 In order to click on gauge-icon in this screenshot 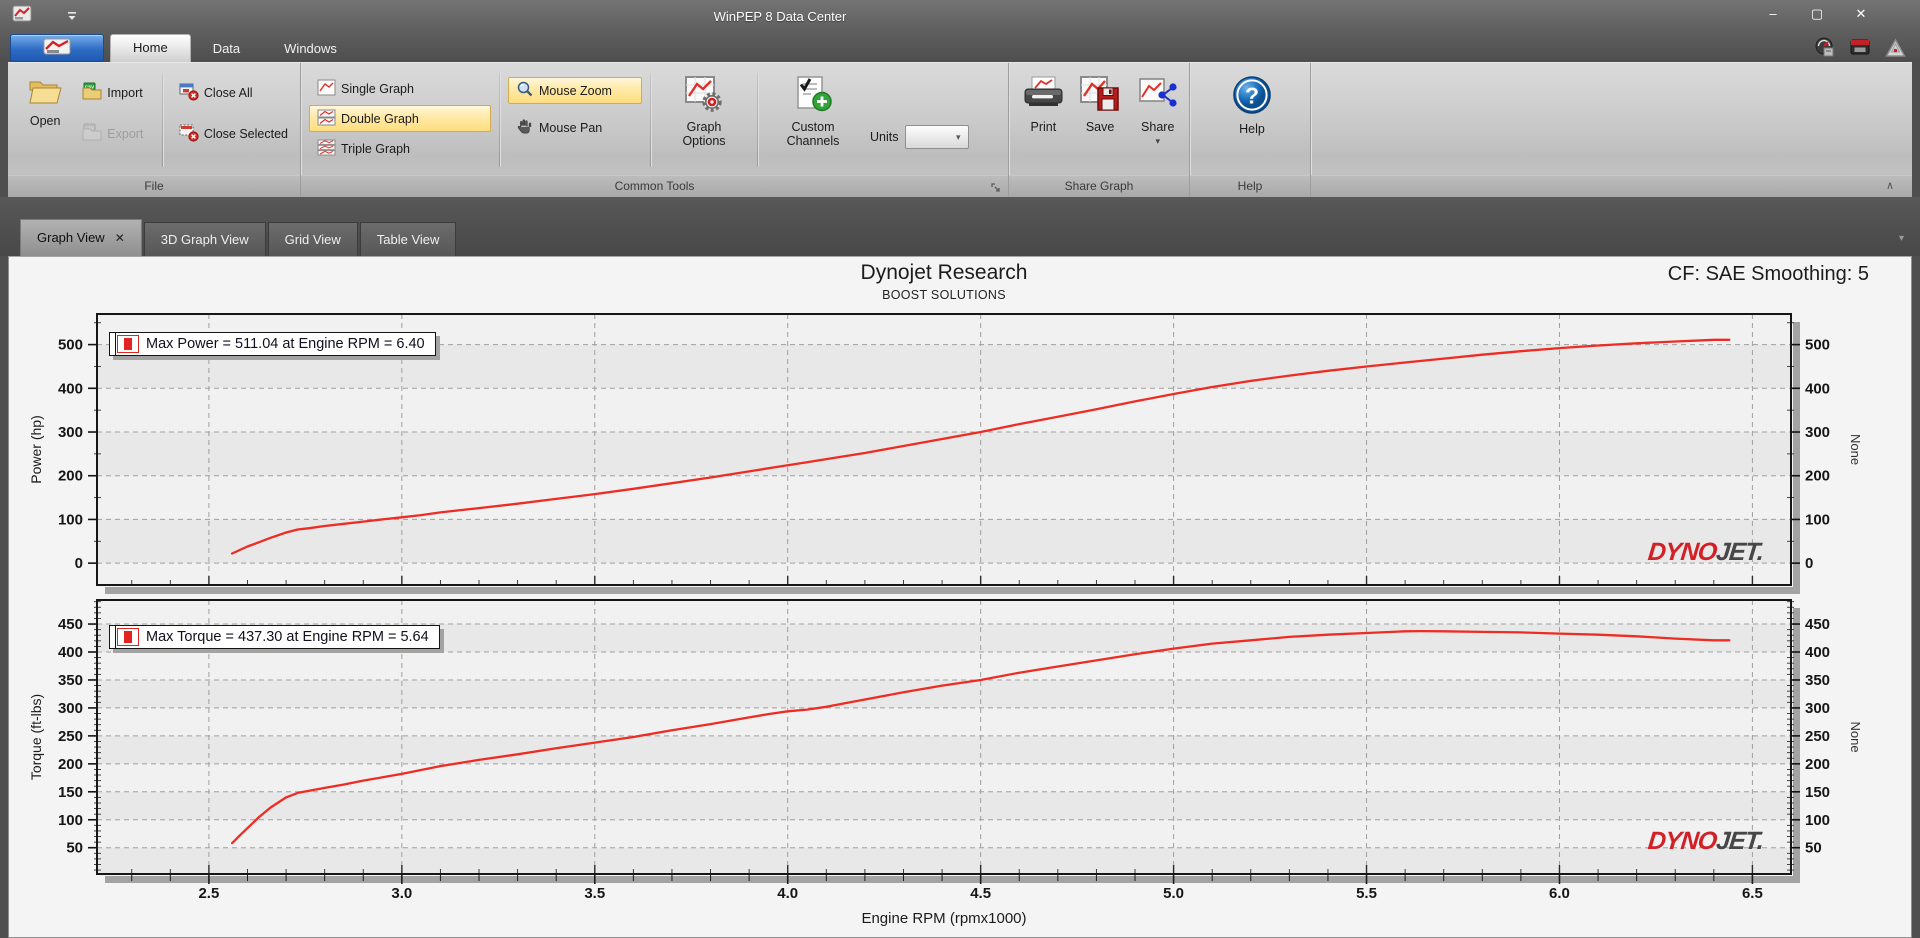, I will do `click(1824, 50)`.